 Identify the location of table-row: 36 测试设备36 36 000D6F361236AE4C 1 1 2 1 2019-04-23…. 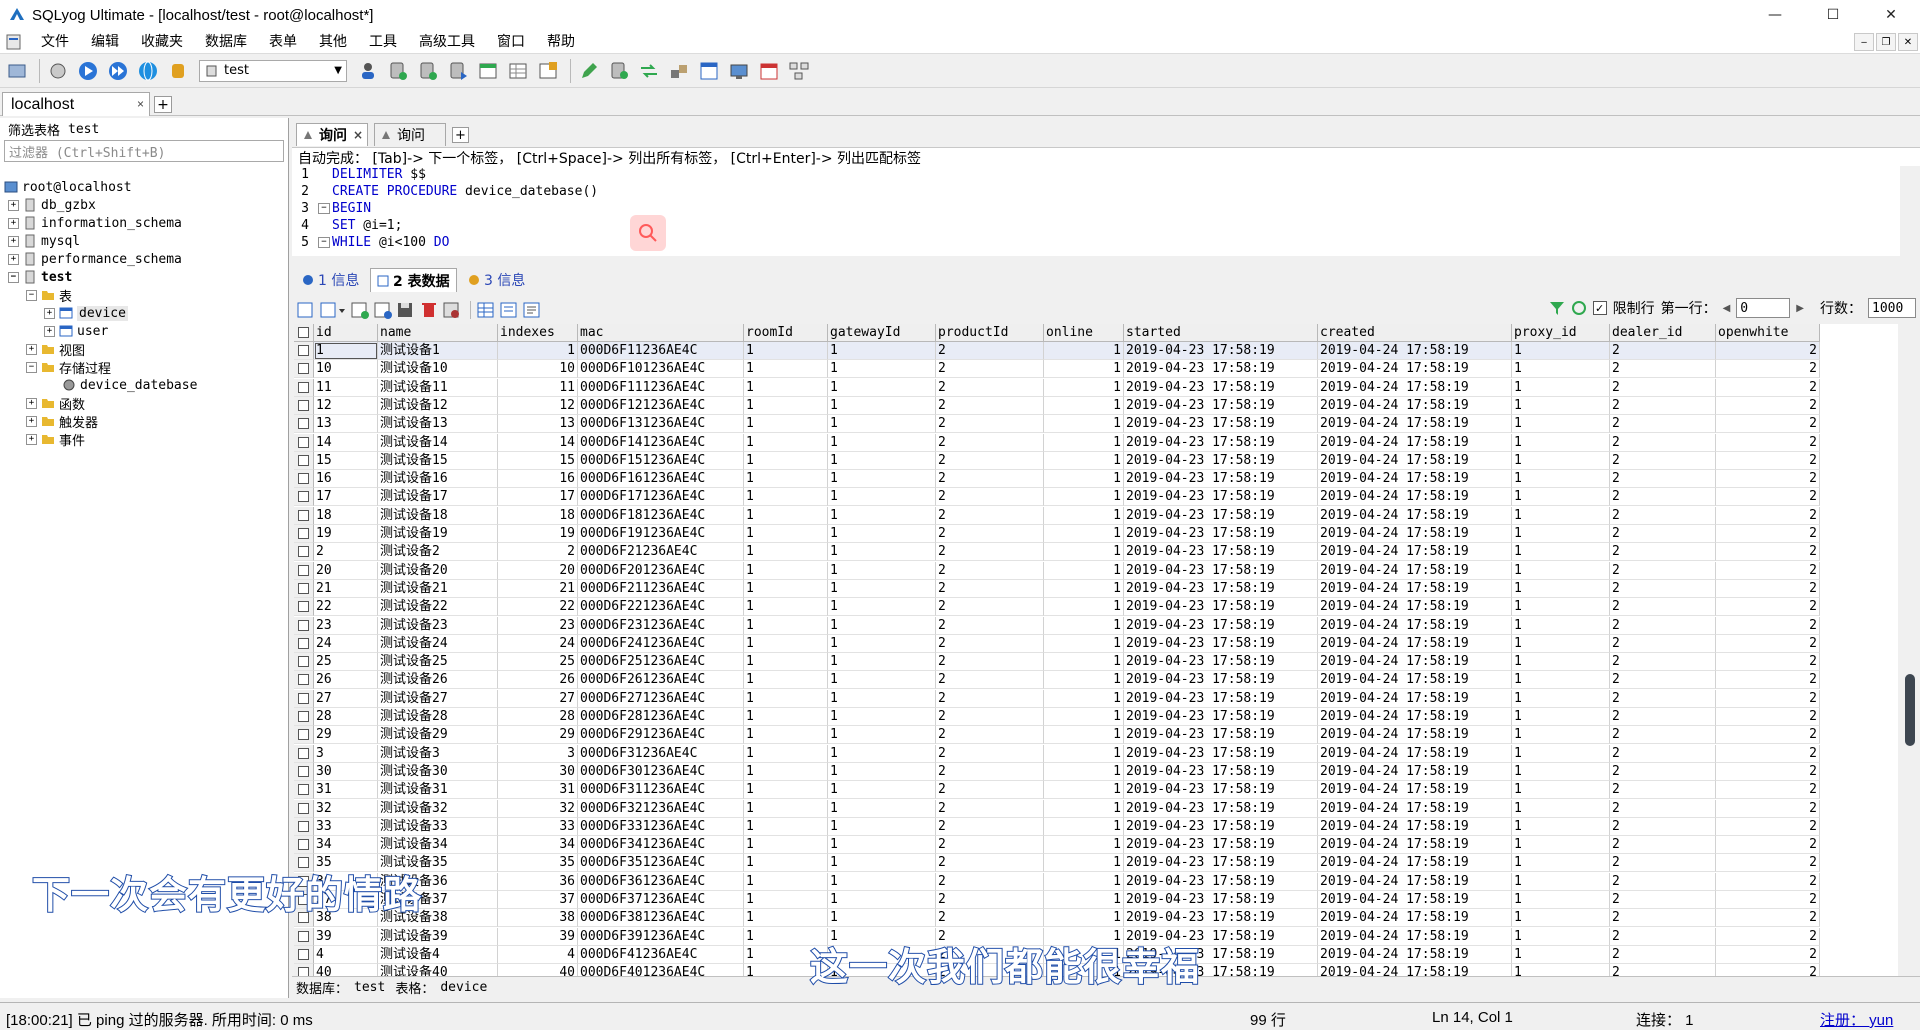
(1057, 881).